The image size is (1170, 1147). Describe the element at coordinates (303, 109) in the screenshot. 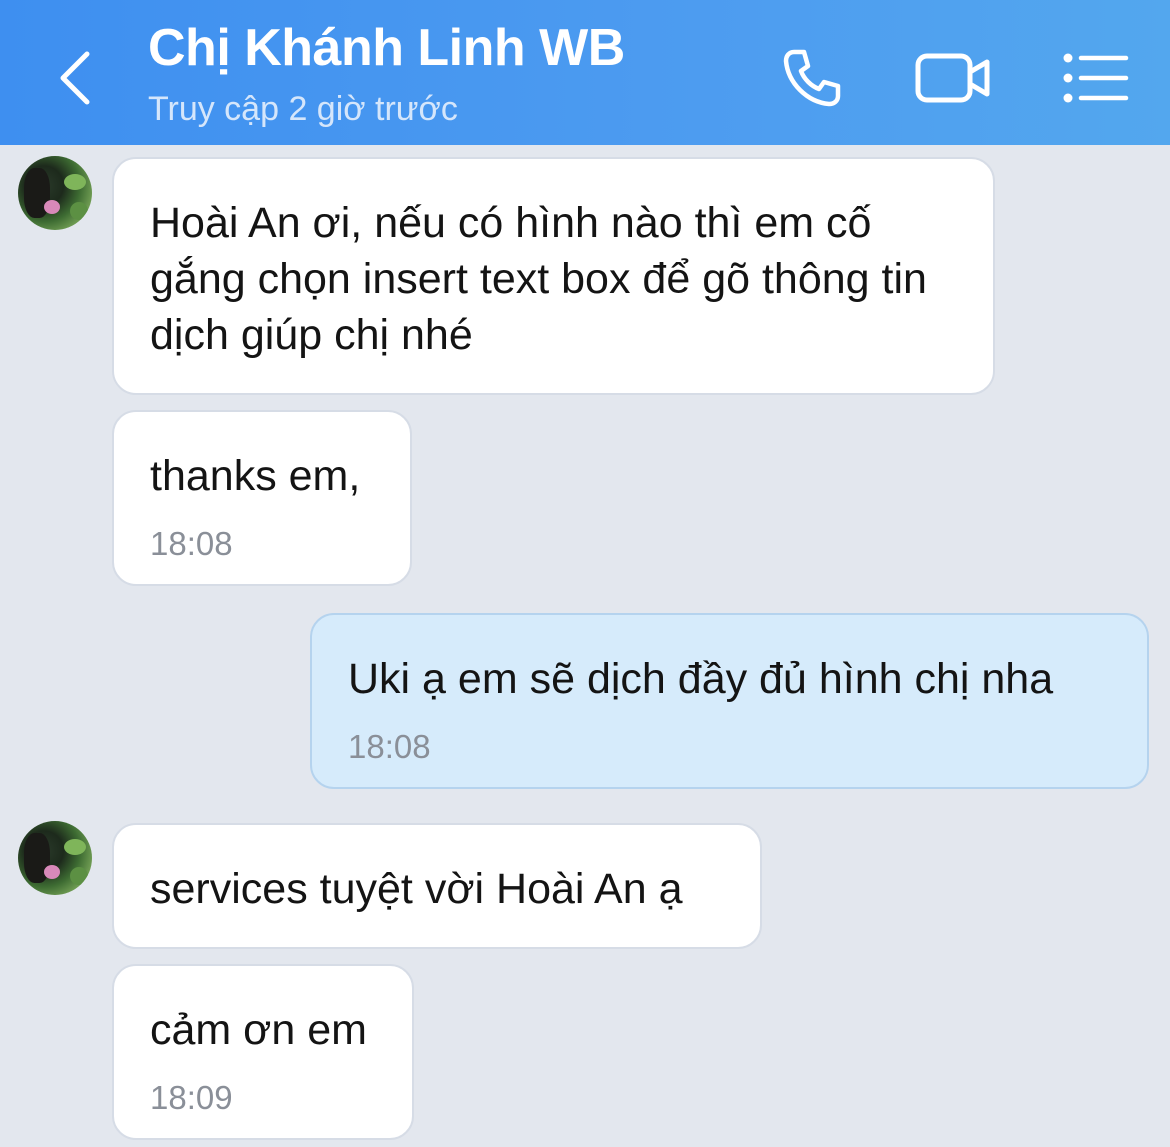

I see `last-seen-status: Truy cập 2 giờ trước` at that location.